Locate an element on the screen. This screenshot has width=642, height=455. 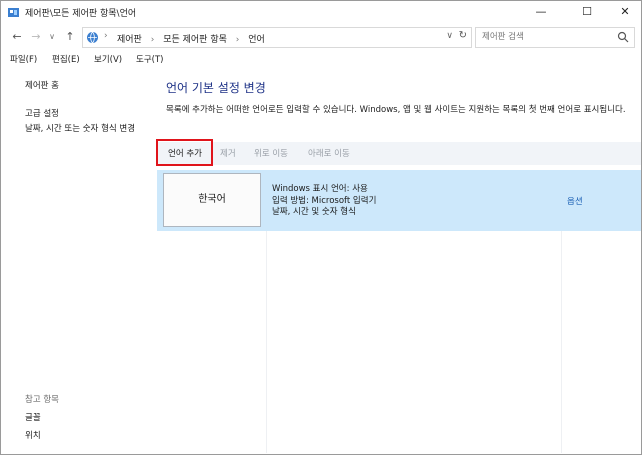
window-title: 제어판\모든 제어판 항목\언어 is located at coordinates (81, 14).